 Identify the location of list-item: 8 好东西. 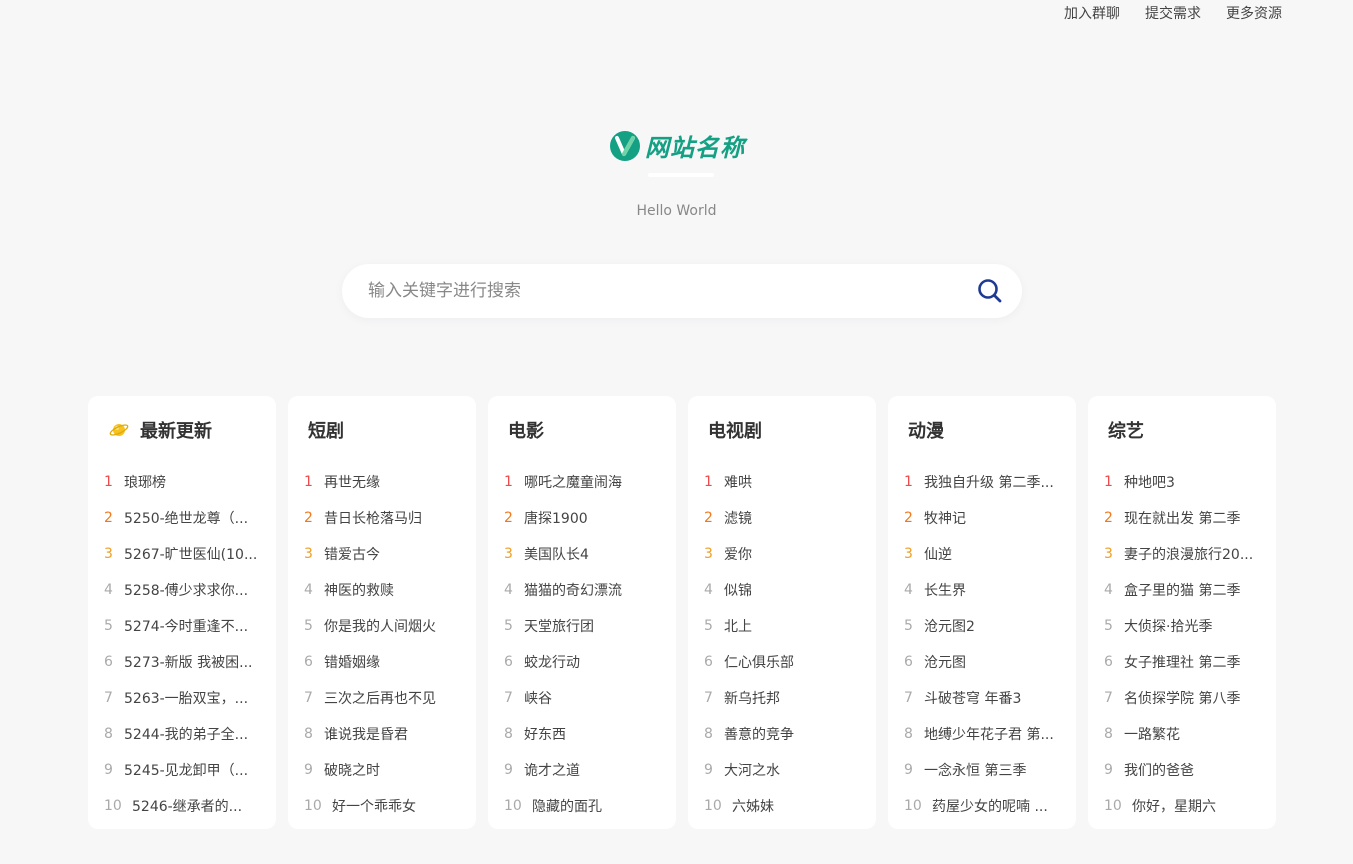
(582, 734).